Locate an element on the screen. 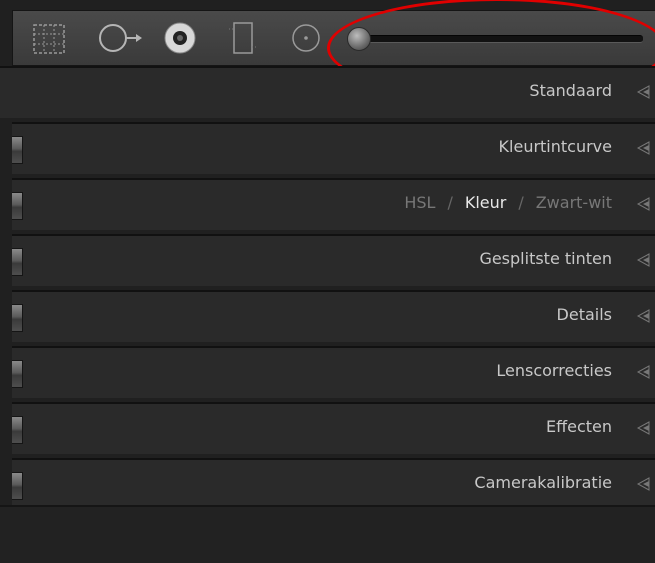 The image size is (655, 563). panel-label: Effecten is located at coordinates (578, 426).